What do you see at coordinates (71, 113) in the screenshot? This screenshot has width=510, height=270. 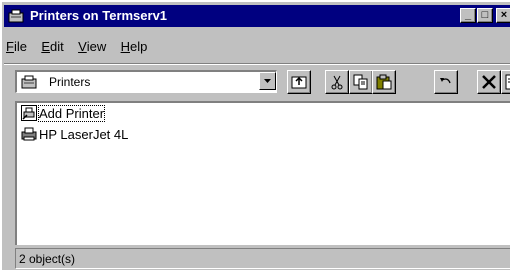 I see `item-label: Add Printer` at bounding box center [71, 113].